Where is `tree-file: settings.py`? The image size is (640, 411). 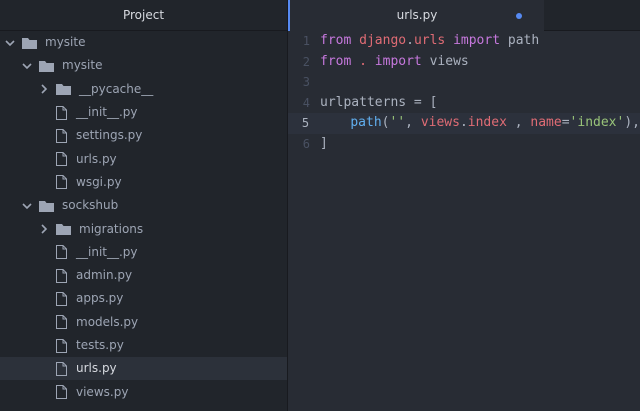
tree-file: settings.py is located at coordinates (143, 135).